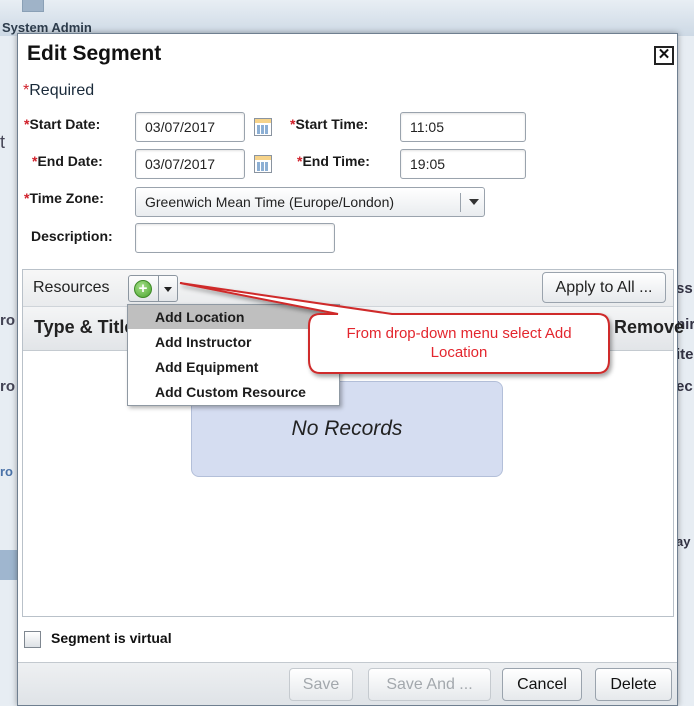 The width and height of the screenshot is (694, 706). Describe the element at coordinates (94, 53) in the screenshot. I see `dialog-title: Edit Segment` at that location.